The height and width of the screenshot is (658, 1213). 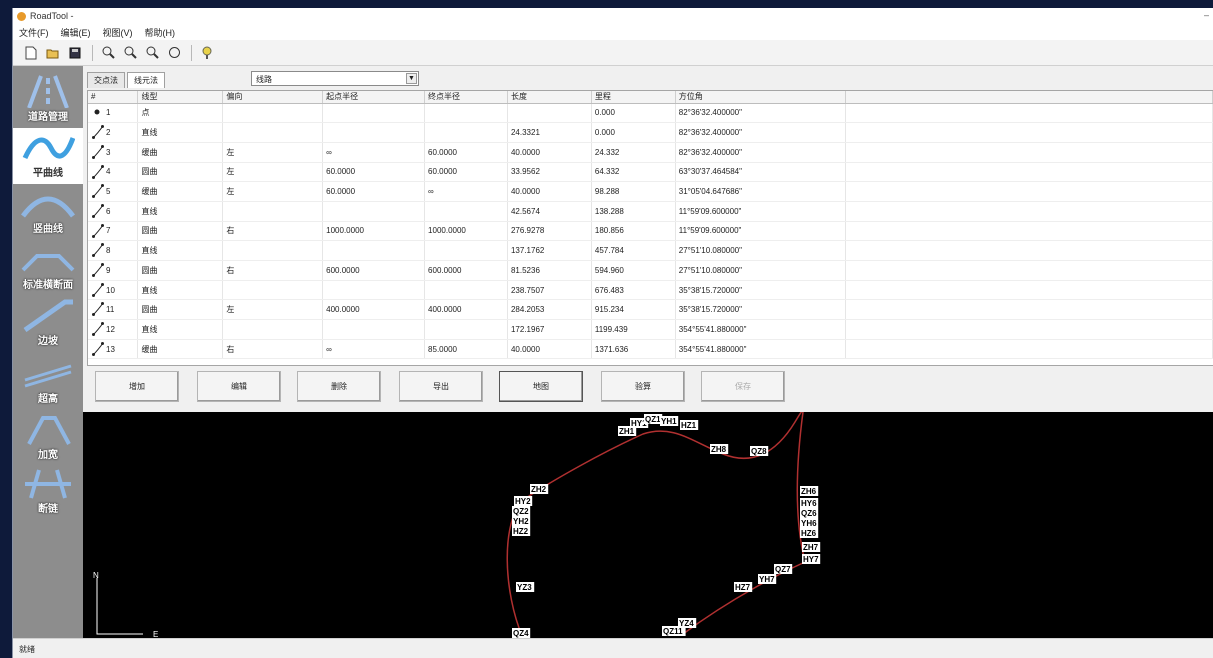 What do you see at coordinates (633, 97) in the screenshot?
I see `column-header: 里程` at bounding box center [633, 97].